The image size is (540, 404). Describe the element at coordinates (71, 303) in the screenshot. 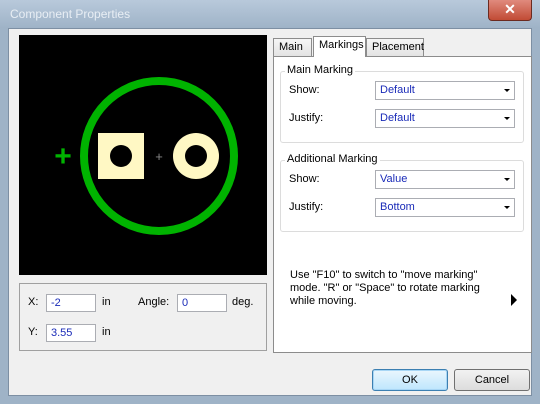

I see `x-input: -2` at that location.